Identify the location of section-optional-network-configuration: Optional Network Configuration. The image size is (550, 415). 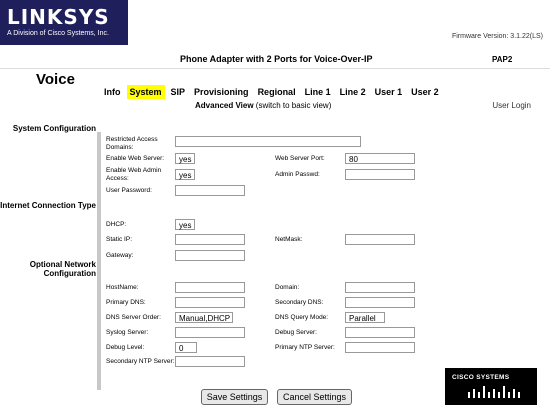
(62, 269).